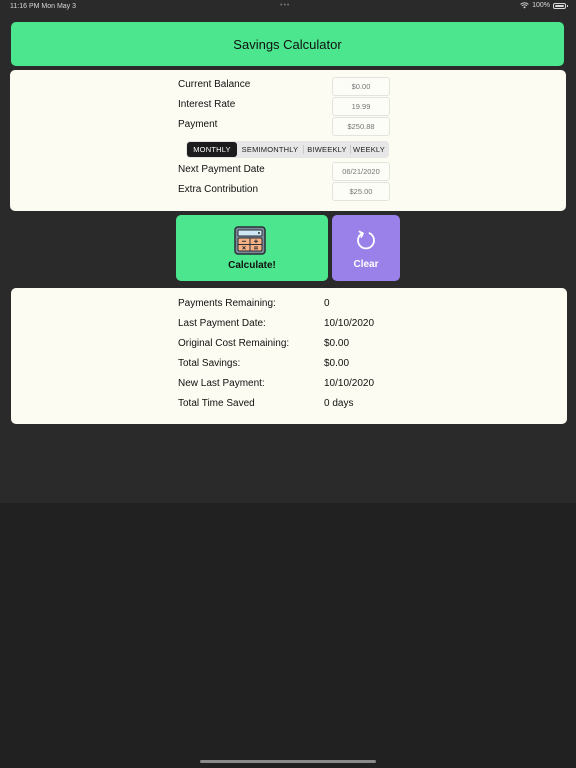 The image size is (576, 768). Describe the element at coordinates (361, 171) in the screenshot. I see `next-payment-date-input` at that location.